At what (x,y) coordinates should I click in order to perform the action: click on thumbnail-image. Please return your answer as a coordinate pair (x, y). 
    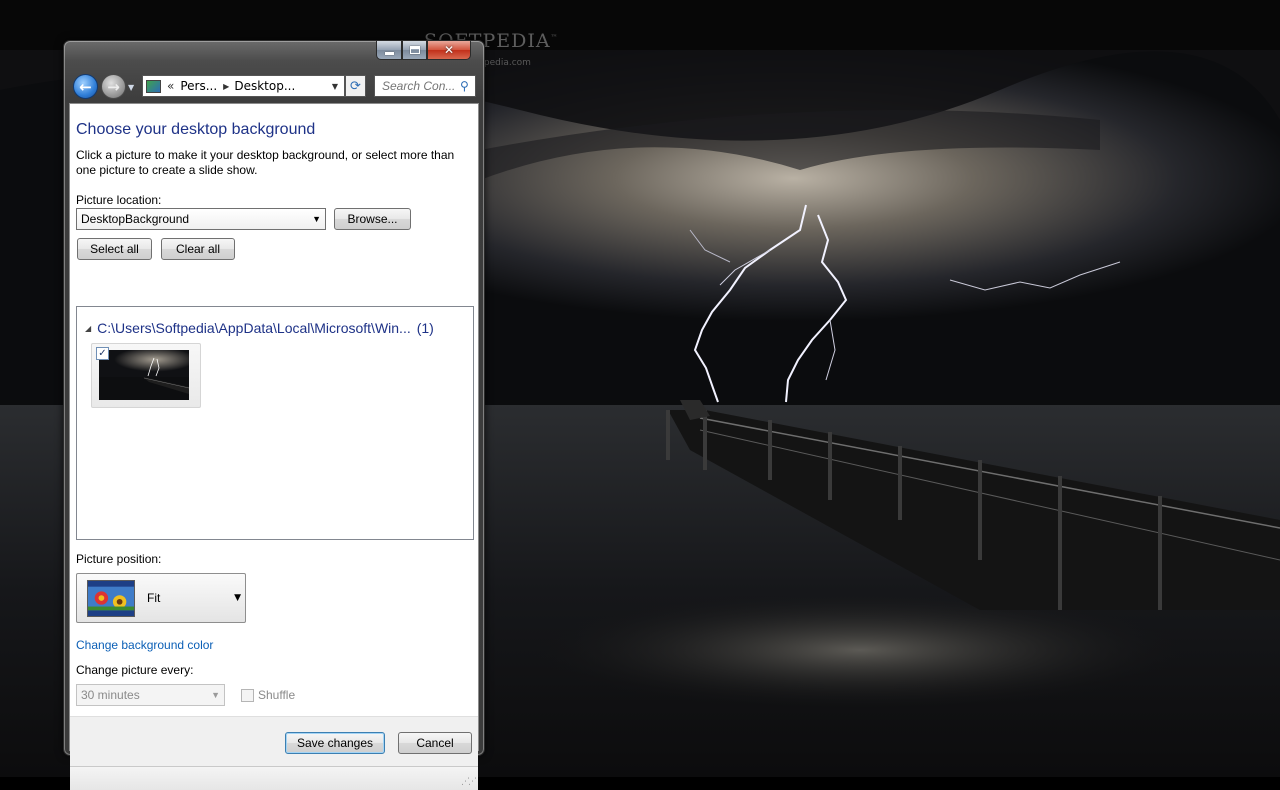
    Looking at the image, I should click on (144, 375).